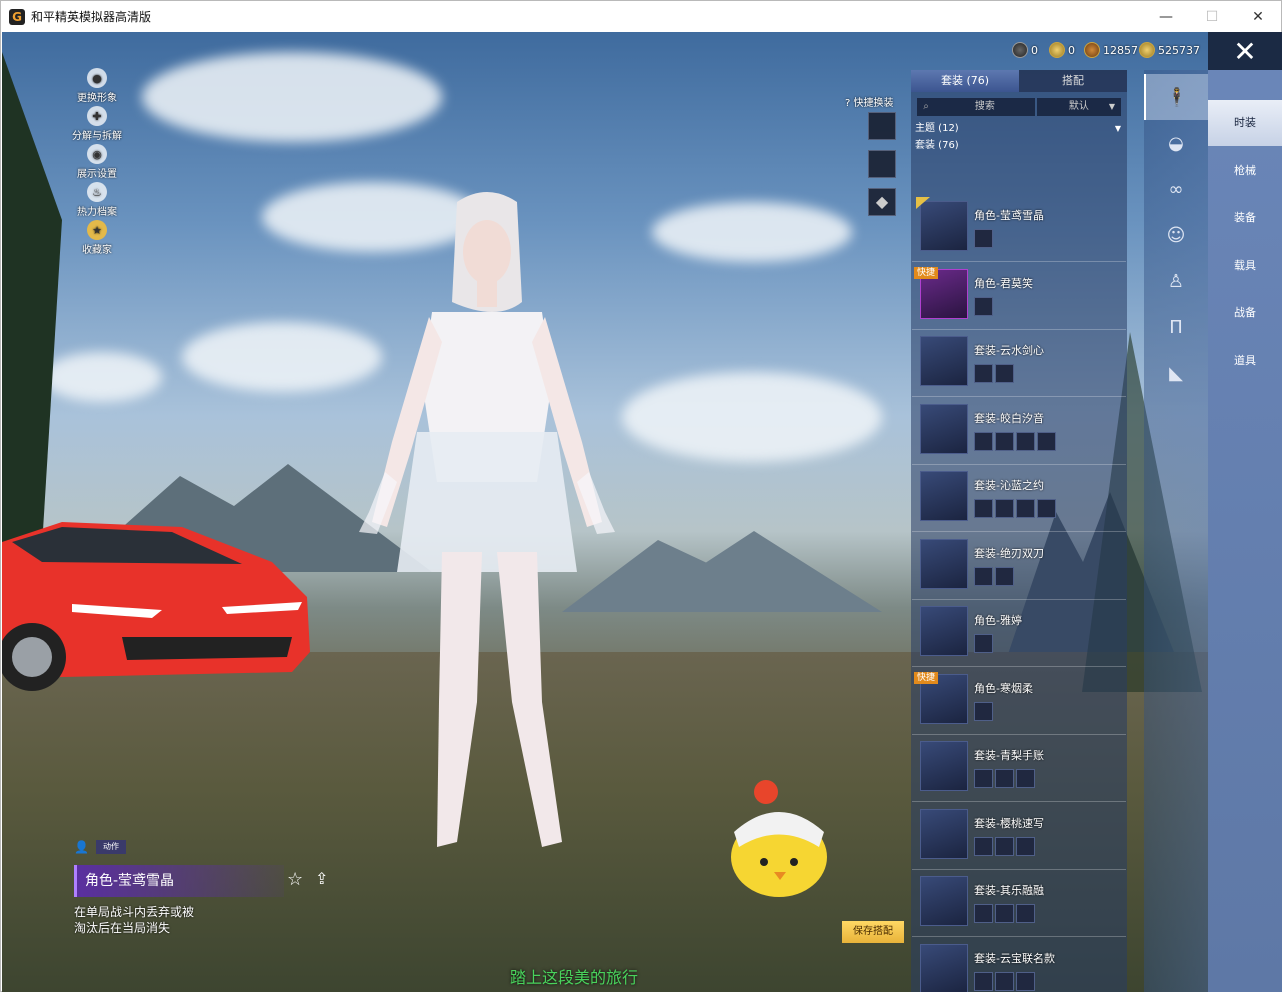  What do you see at coordinates (937, 145) in the screenshot?
I see `suit-section-label: 套装 (76)` at bounding box center [937, 145].